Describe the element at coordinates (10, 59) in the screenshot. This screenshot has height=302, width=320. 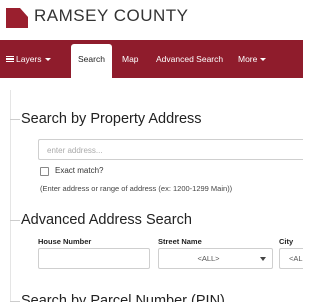
I see `layers-icon` at that location.